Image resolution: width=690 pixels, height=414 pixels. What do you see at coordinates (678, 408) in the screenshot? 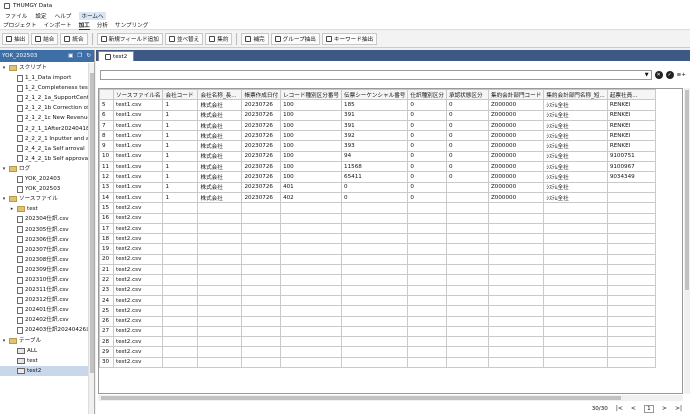
I see `last-page-icon: >|` at bounding box center [678, 408].